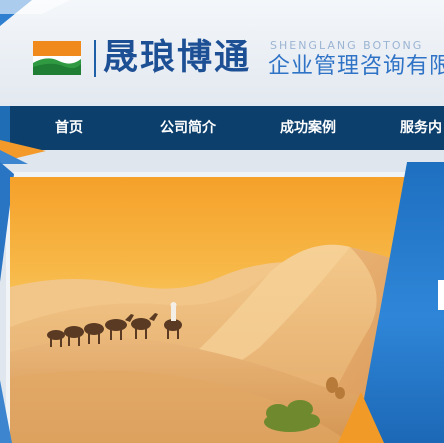  Describe the element at coordinates (227, 128) in the screenshot. I see `main-nav: 首页 公司简介 成功案例 服务内` at that location.